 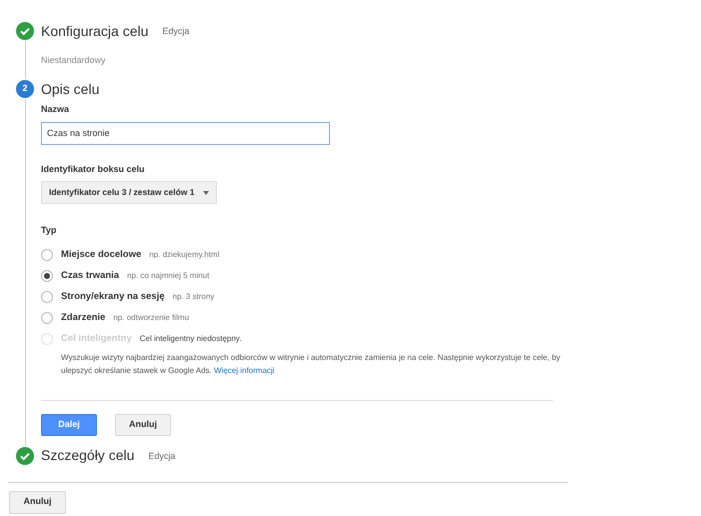 I want to click on step-title: Szczegóły celu, so click(x=87, y=455).